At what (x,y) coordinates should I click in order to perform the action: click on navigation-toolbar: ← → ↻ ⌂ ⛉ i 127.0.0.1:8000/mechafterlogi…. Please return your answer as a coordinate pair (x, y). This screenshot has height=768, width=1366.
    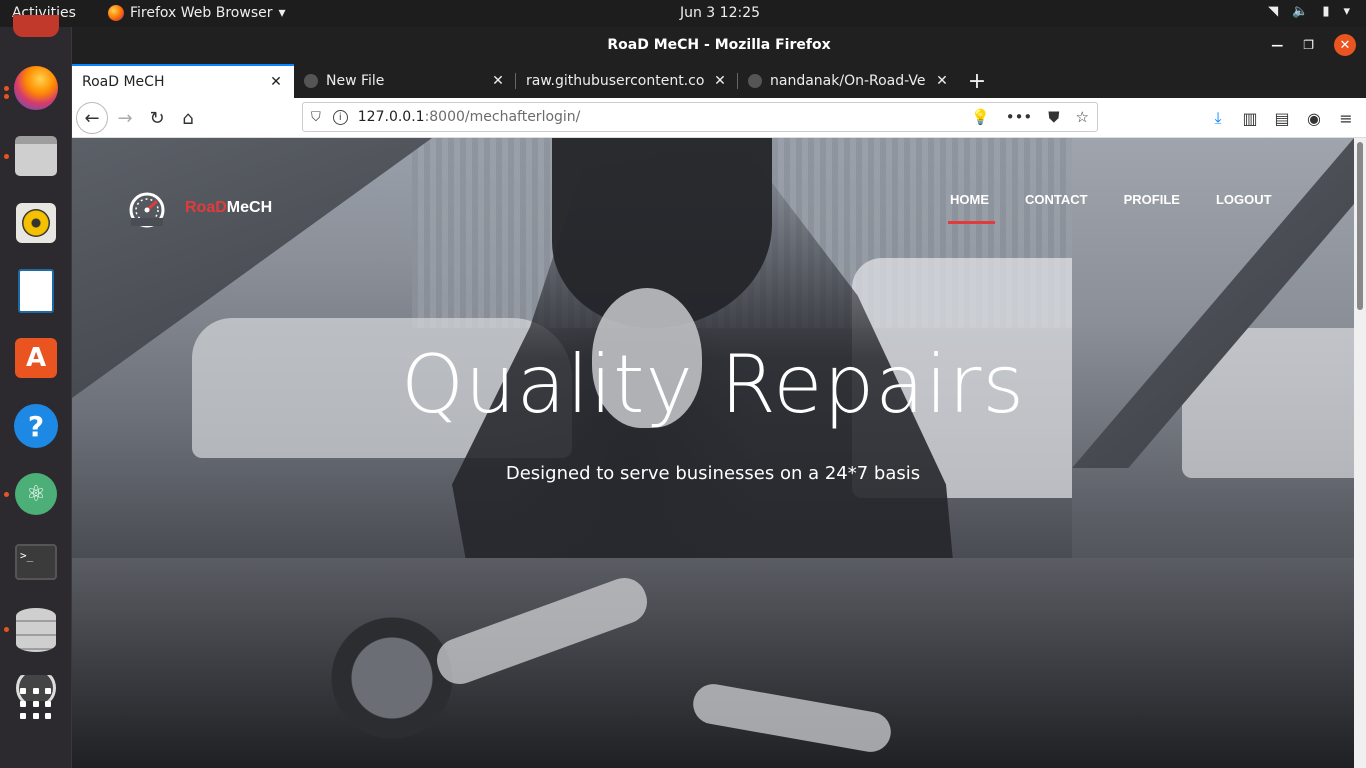
    Looking at the image, I should click on (719, 118).